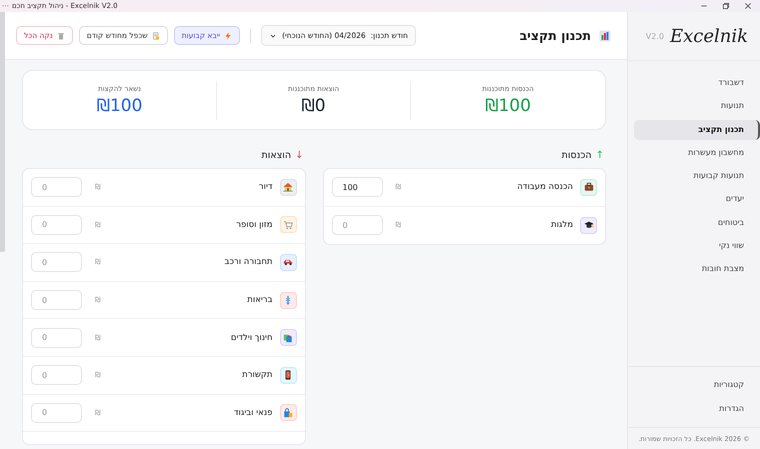 Image resolution: width=760 pixels, height=449 pixels. Describe the element at coordinates (357, 187) in the screenshot. I see `amount-input: 100` at that location.